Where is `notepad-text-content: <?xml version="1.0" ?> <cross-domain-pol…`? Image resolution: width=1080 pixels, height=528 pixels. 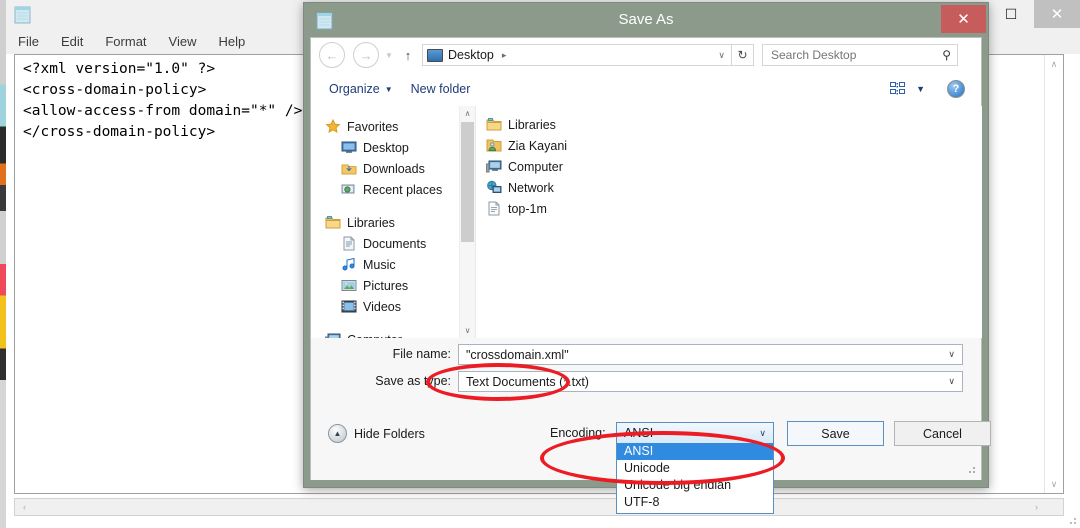 notepad-text-content: <?xml version="1.0" ?> <cross-domain-pol… is located at coordinates (163, 100).